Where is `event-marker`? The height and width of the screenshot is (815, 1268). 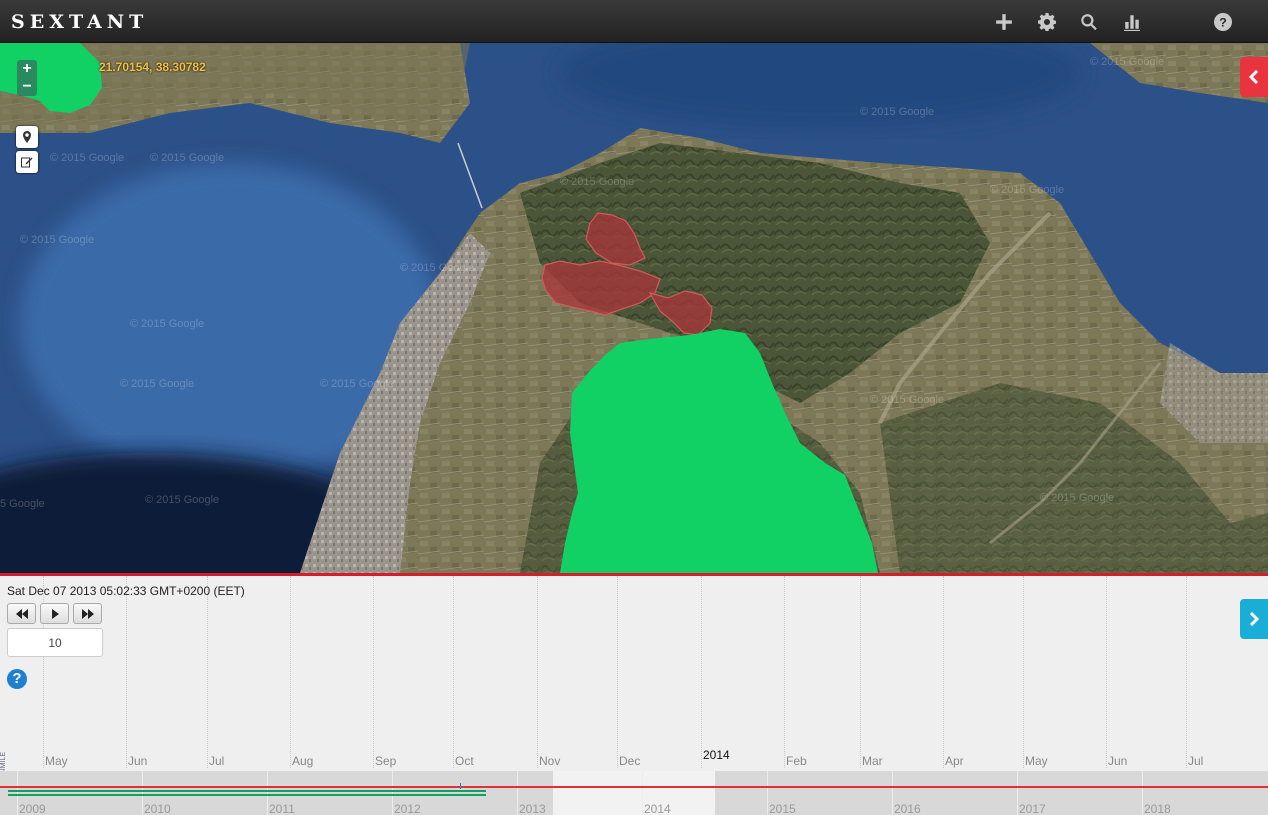 event-marker is located at coordinates (460, 786).